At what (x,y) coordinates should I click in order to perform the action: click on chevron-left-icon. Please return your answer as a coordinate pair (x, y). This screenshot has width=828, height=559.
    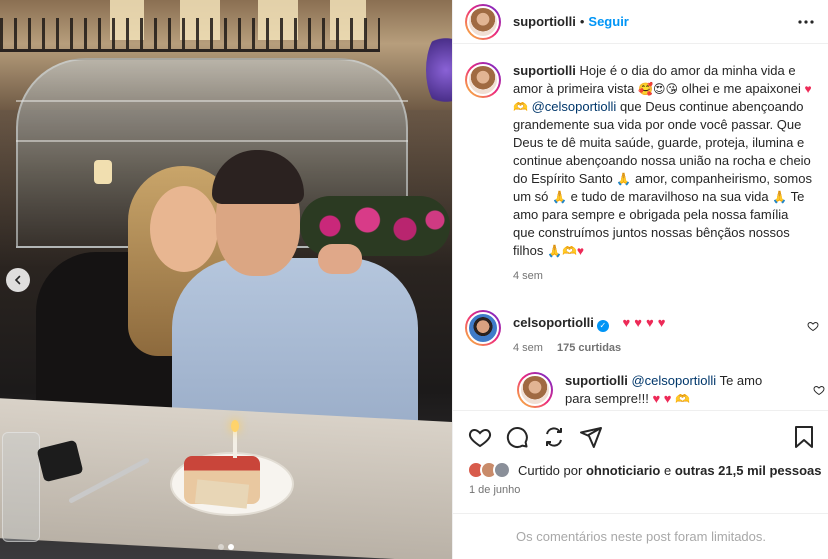
    Looking at the image, I should click on (17, 280).